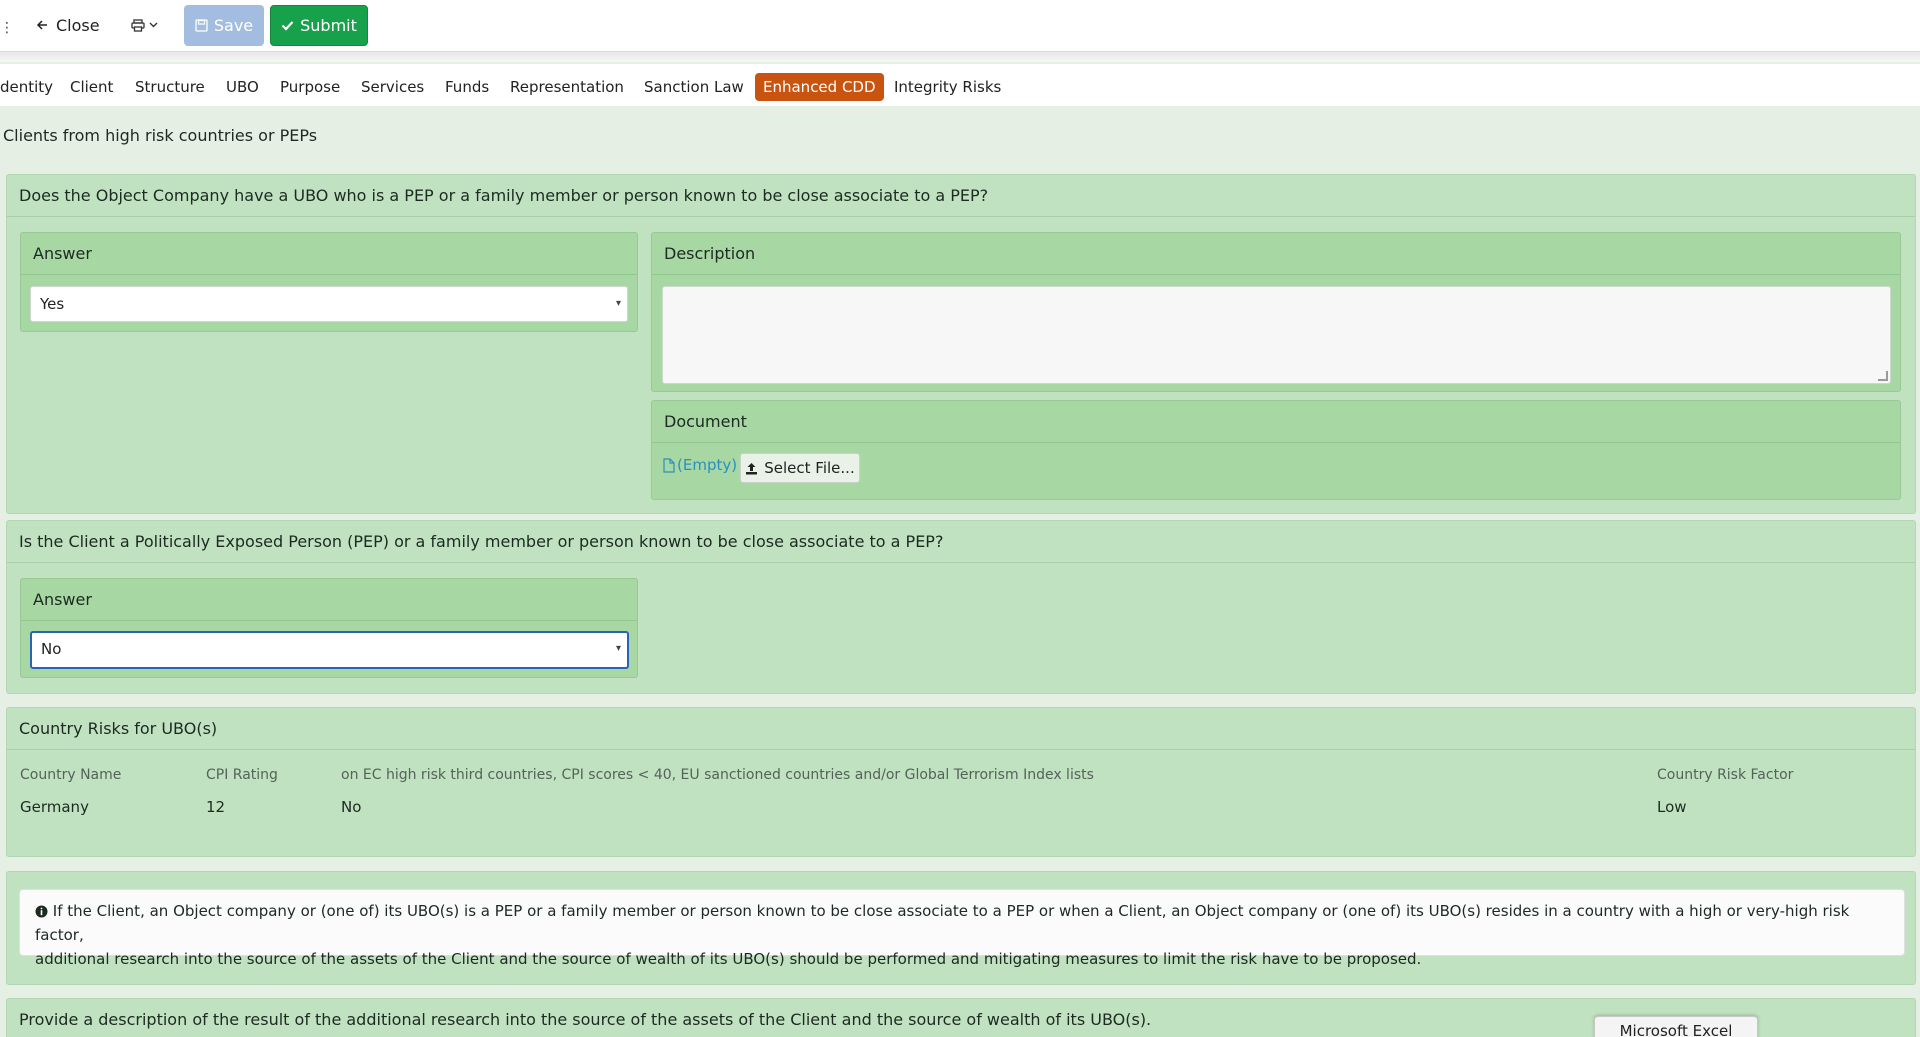 The image size is (1920, 1037). What do you see at coordinates (30, 87) in the screenshot?
I see `tab-identity: dentity` at bounding box center [30, 87].